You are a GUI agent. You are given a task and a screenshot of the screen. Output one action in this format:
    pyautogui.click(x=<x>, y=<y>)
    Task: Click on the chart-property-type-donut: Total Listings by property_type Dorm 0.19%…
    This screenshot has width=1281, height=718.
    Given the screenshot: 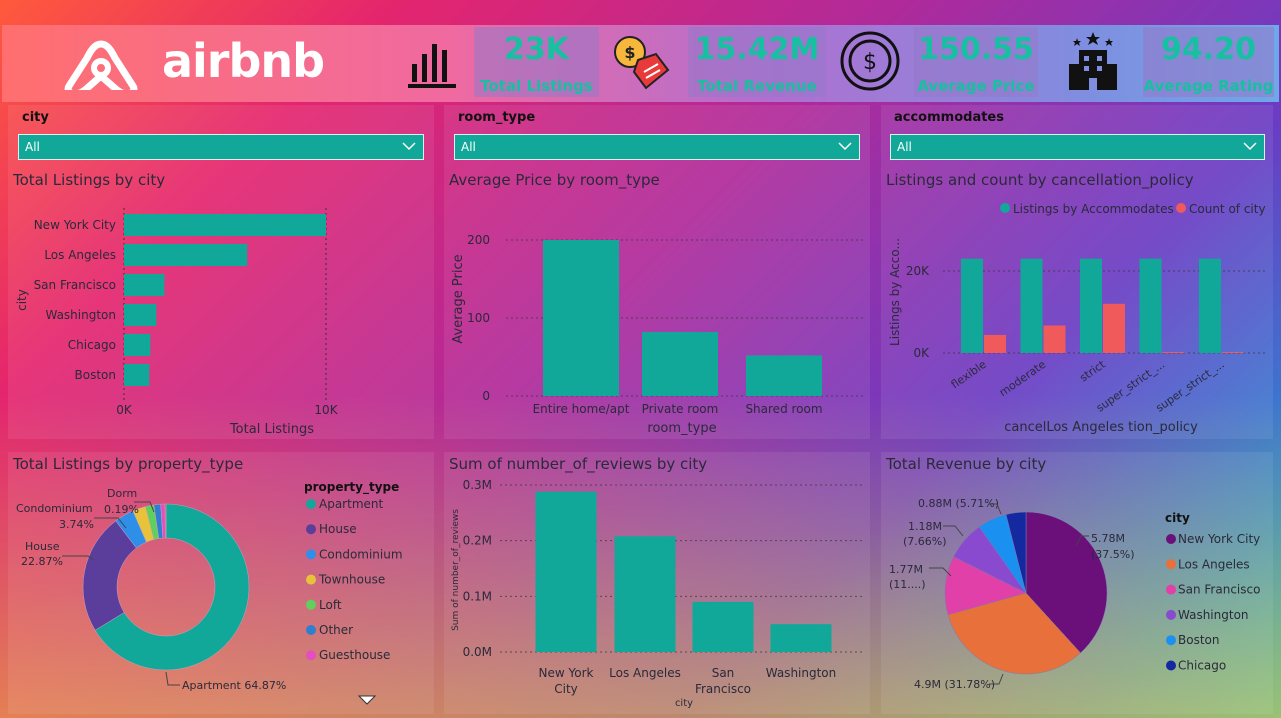 What is the action you would take?
    pyautogui.click(x=207, y=580)
    